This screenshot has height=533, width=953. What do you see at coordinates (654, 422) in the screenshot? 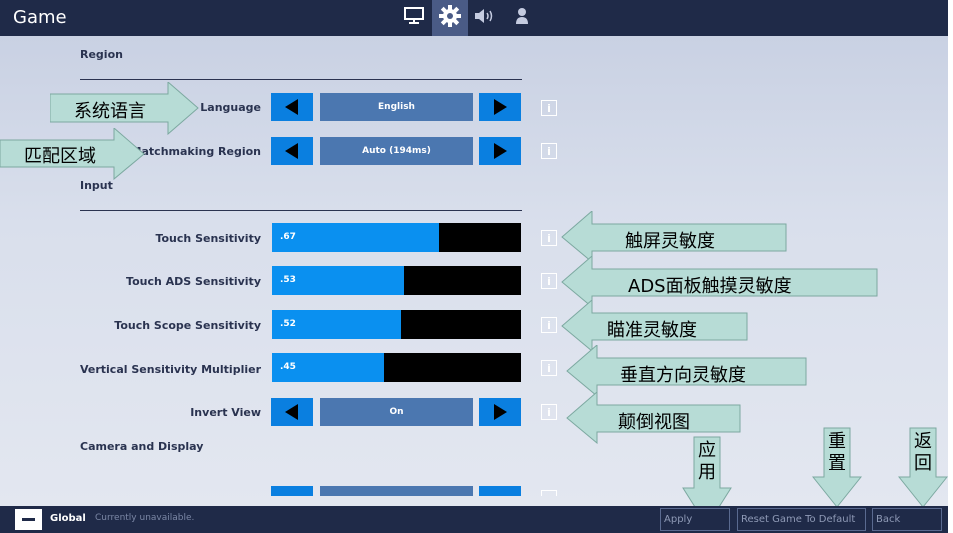
I see `annotation-label: 颠倒视图` at bounding box center [654, 422].